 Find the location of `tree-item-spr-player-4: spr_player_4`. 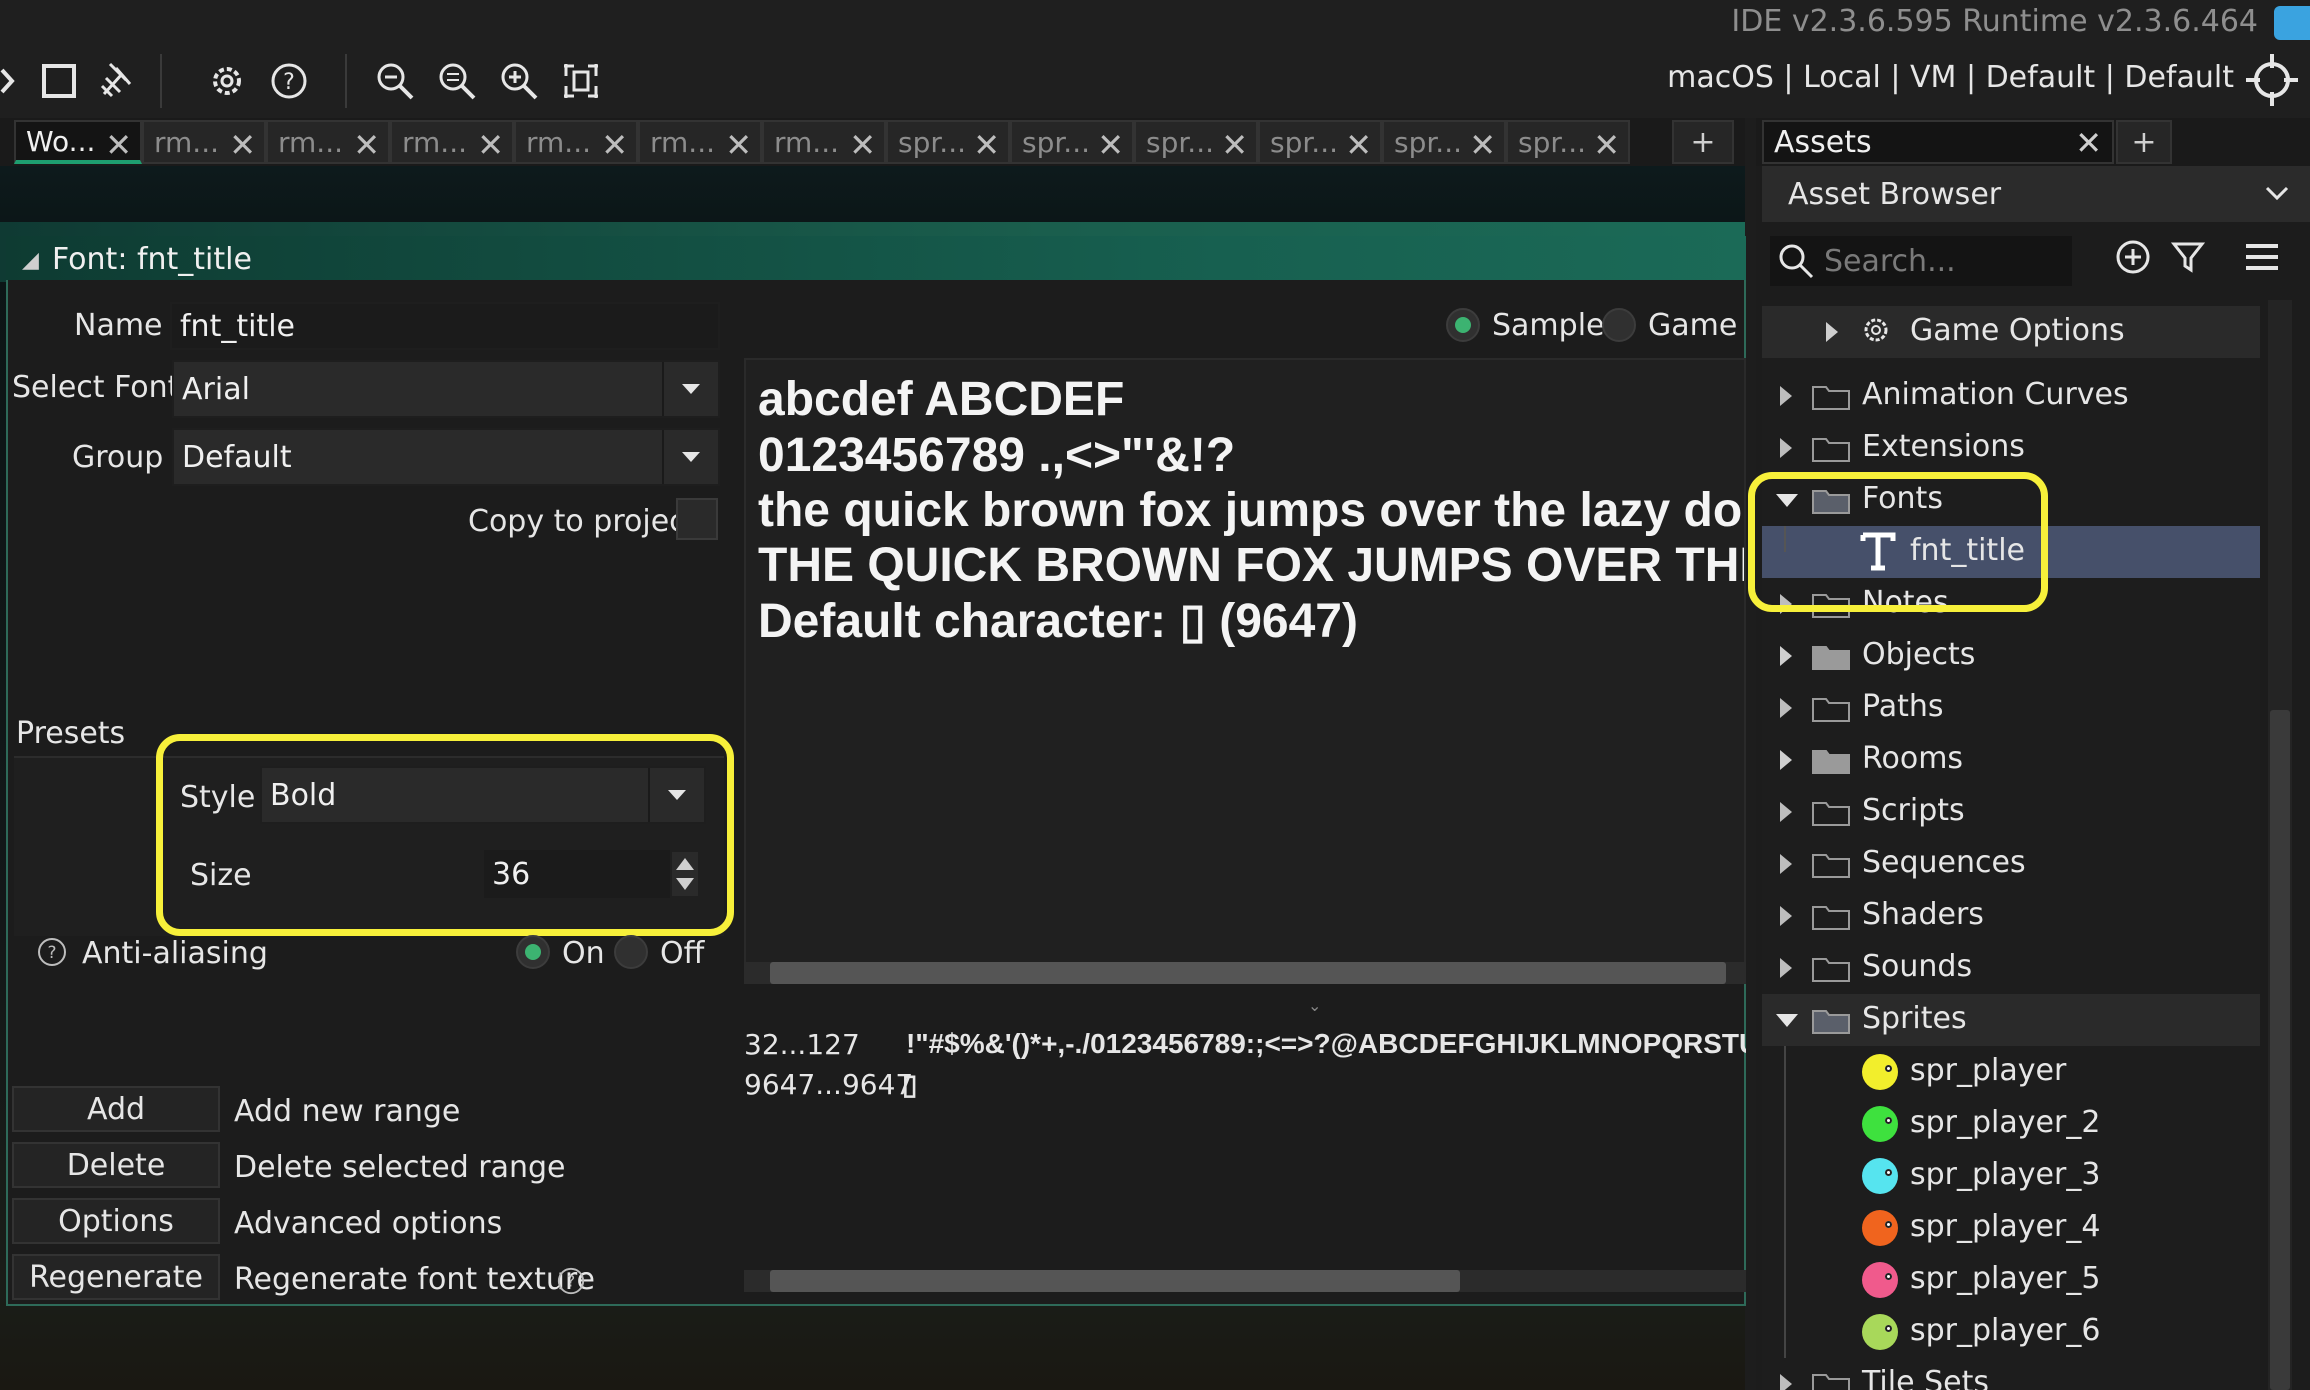

tree-item-spr-player-4: spr_player_4 is located at coordinates (2011, 1228).